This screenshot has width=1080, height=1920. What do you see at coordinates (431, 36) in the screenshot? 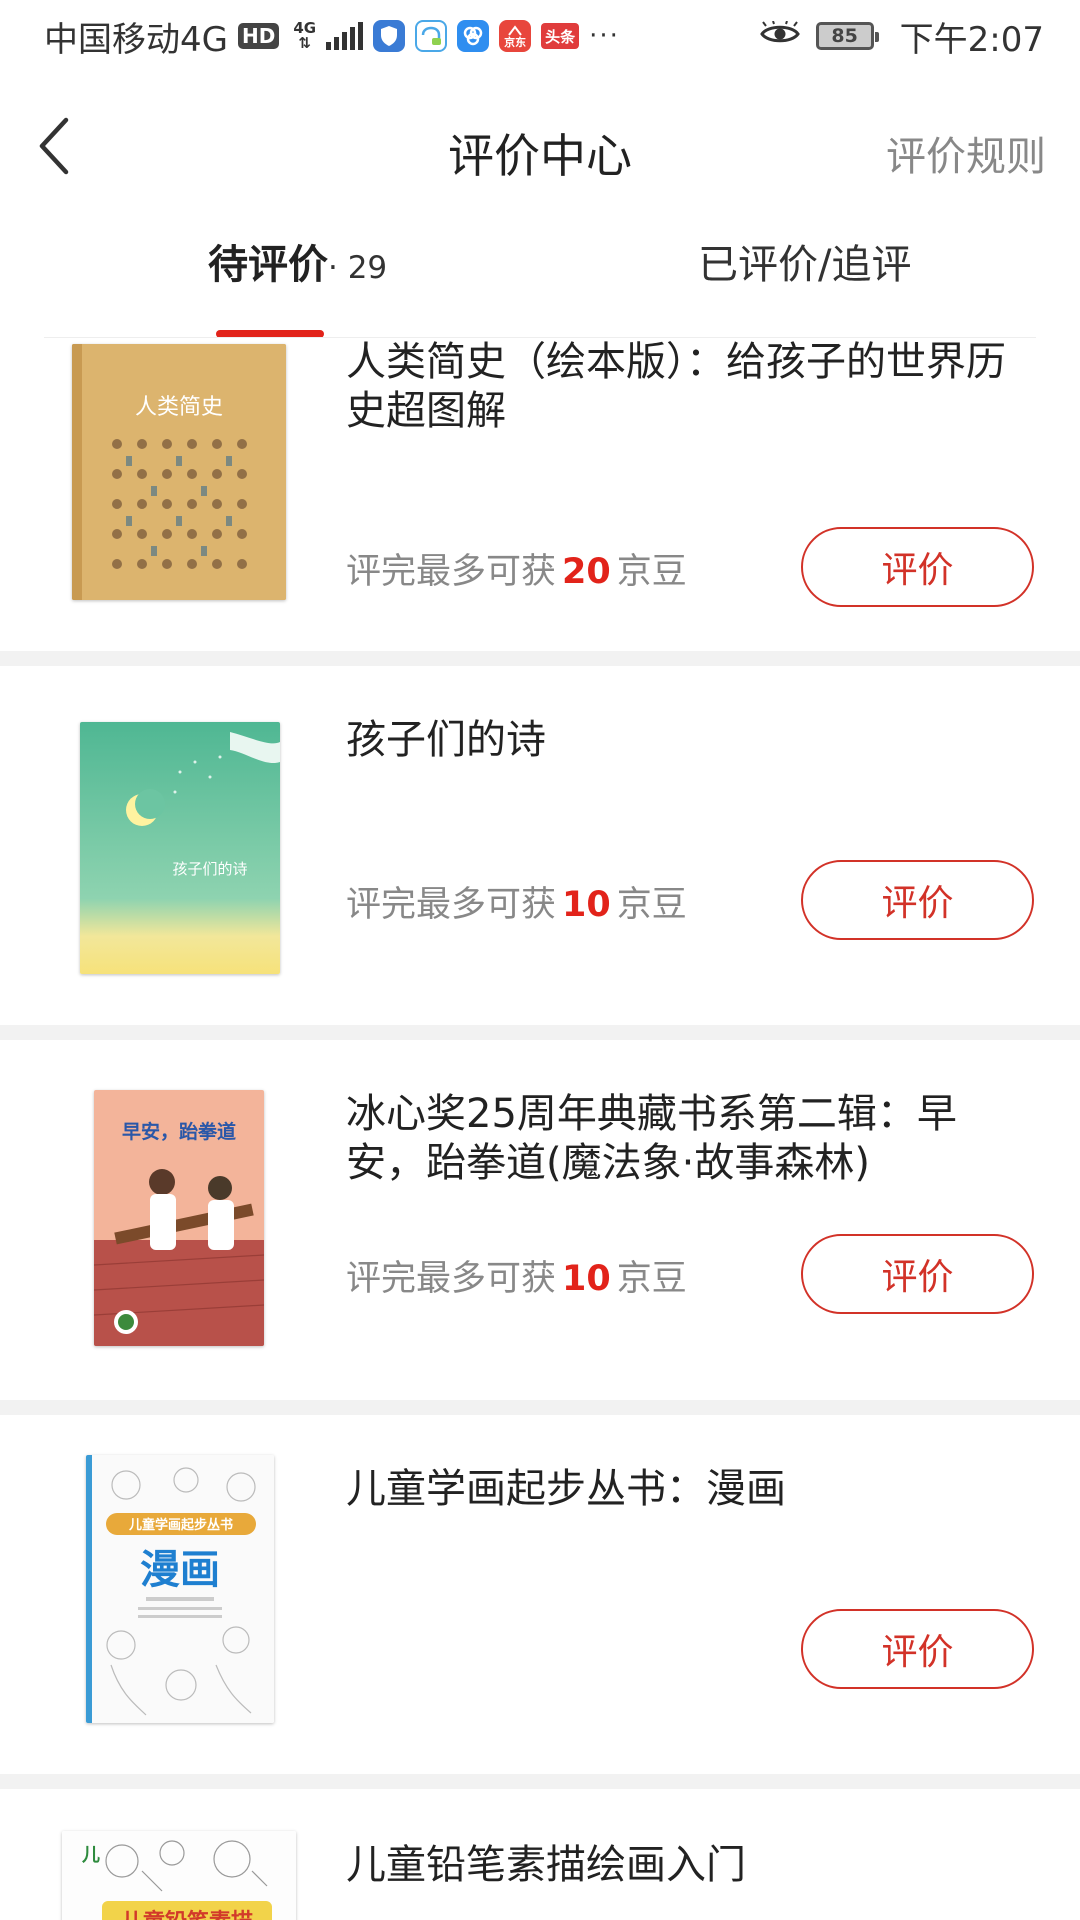
I see `chat-app-icon` at bounding box center [431, 36].